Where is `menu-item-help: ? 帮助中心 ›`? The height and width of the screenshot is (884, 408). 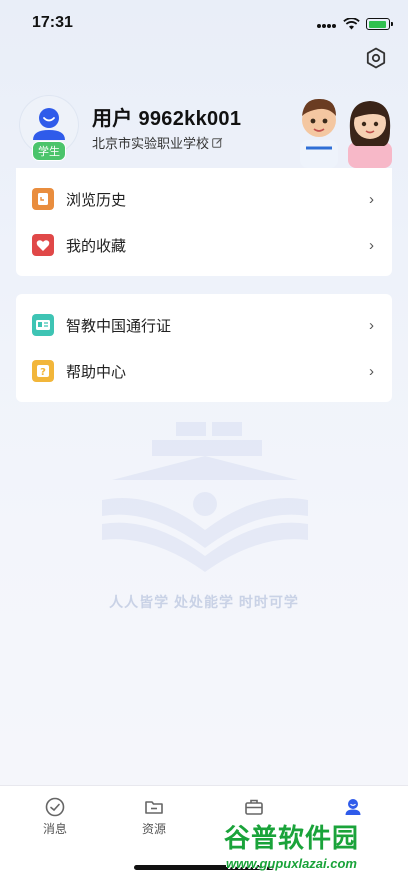
menu-item-help: ? 帮助中心 › is located at coordinates (204, 371).